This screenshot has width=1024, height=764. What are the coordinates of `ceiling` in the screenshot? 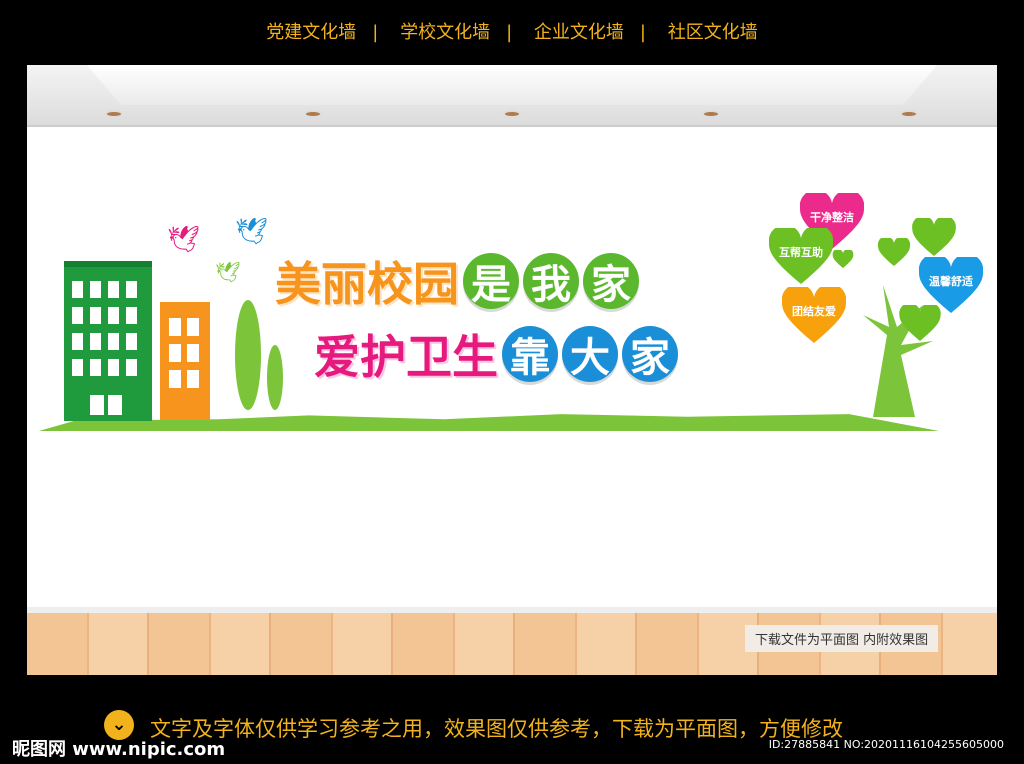 It's located at (512, 96).